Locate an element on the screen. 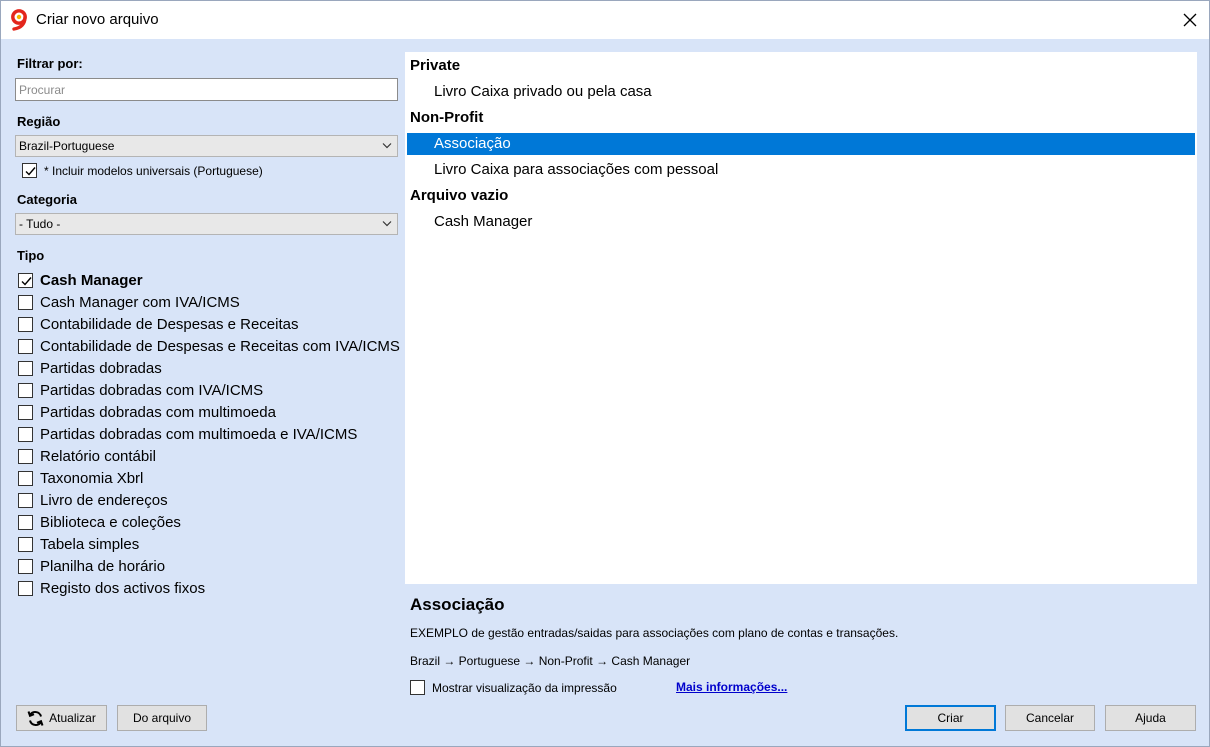  type-item-label: Partidas dobradas com multimoeda is located at coordinates (158, 412).